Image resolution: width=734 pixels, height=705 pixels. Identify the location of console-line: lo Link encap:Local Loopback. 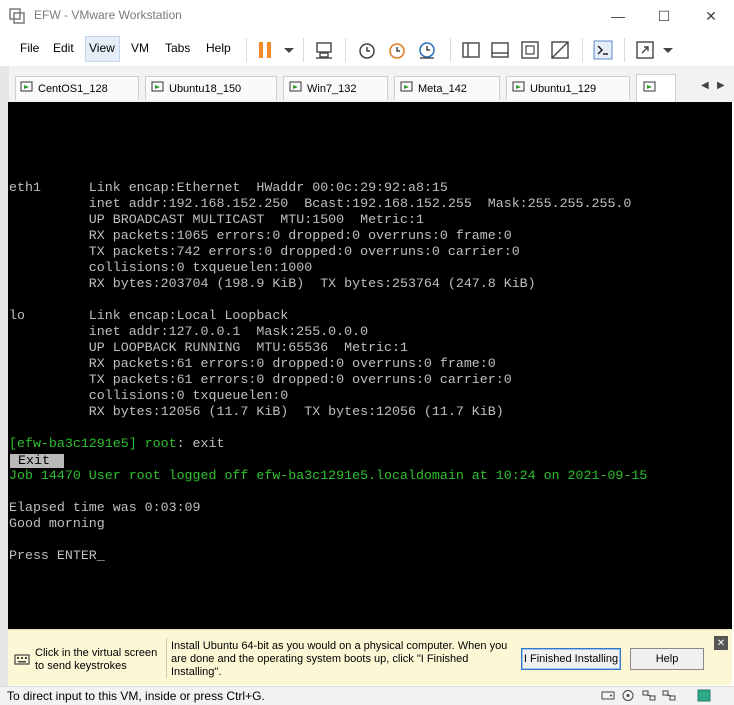
(149, 315).